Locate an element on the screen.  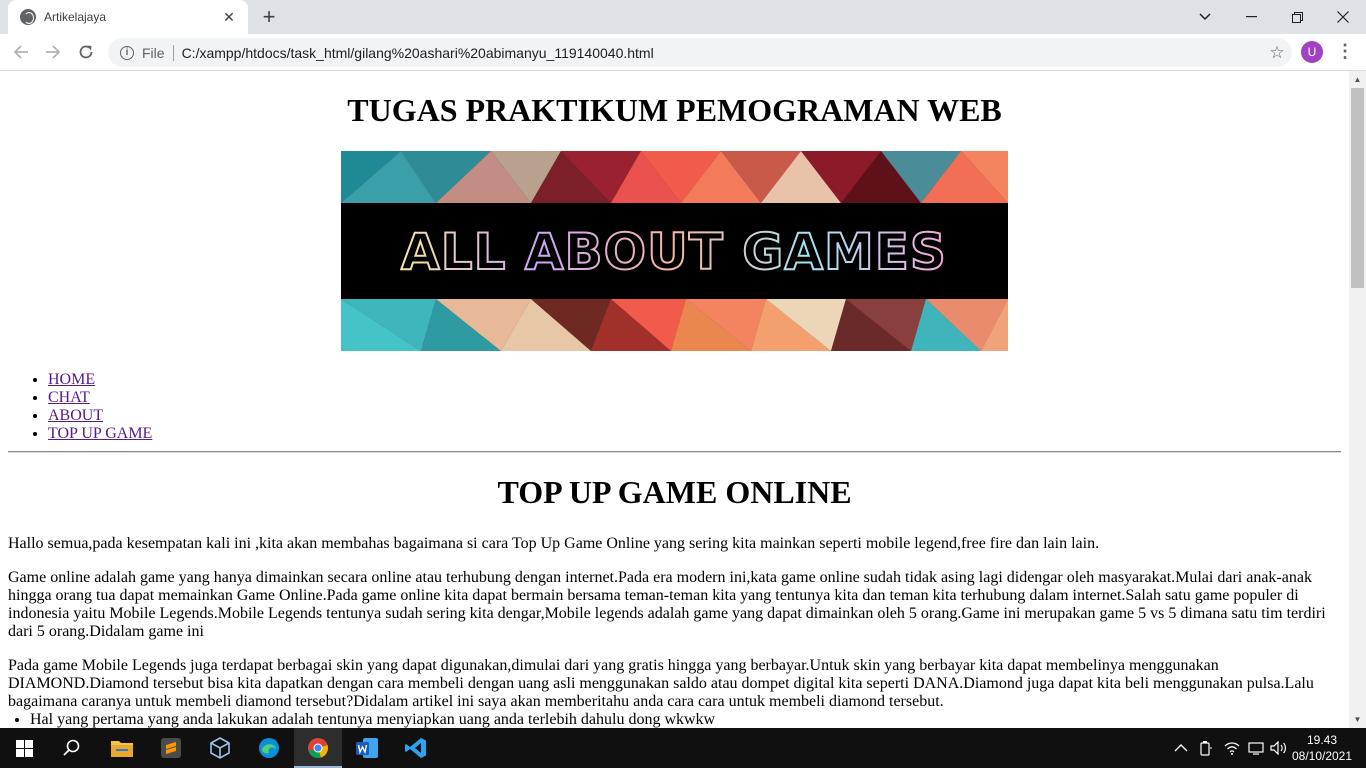
new-tab-button: + is located at coordinates (269, 18).